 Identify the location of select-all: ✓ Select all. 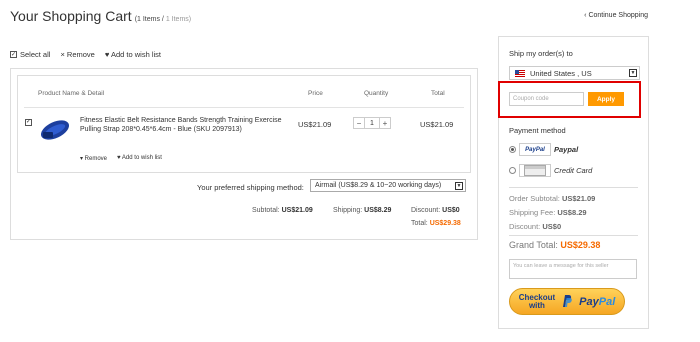
(30, 54).